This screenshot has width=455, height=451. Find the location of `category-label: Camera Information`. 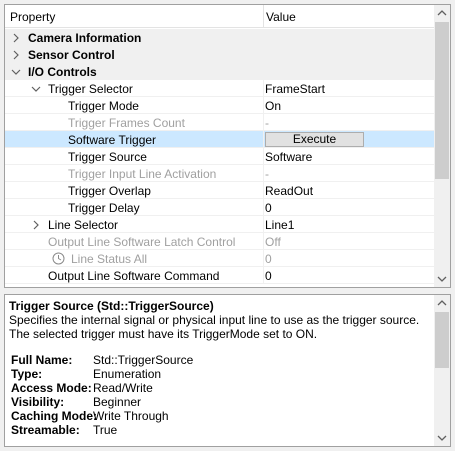

category-label: Camera Information is located at coordinates (85, 38).